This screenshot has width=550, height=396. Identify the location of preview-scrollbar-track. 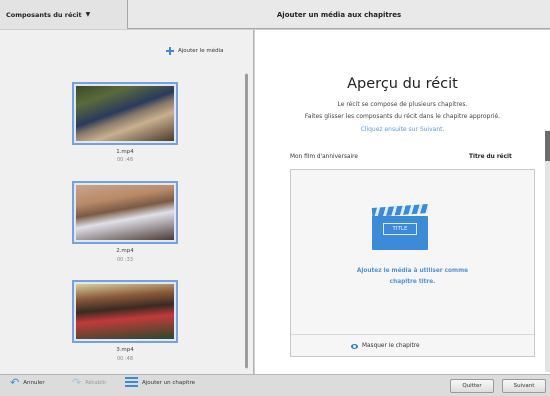
(547, 251).